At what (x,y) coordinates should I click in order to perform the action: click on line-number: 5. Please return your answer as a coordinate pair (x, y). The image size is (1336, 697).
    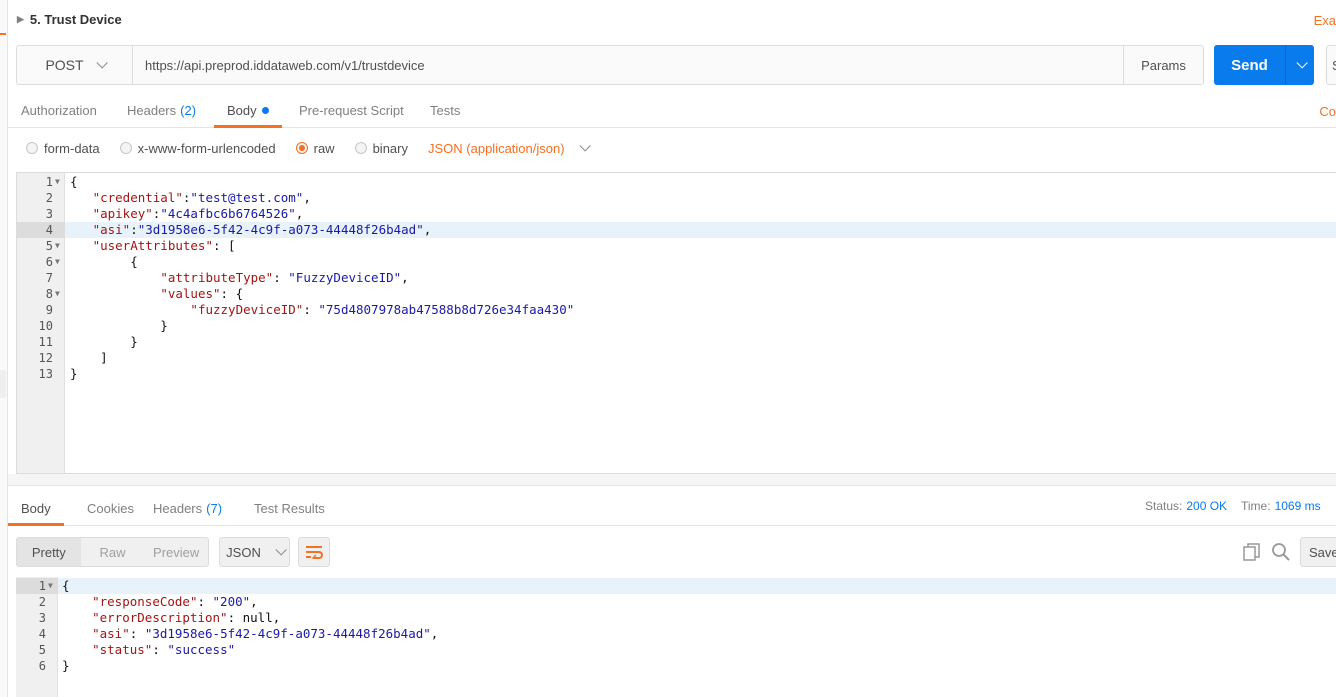
    Looking at the image, I should click on (42, 650).